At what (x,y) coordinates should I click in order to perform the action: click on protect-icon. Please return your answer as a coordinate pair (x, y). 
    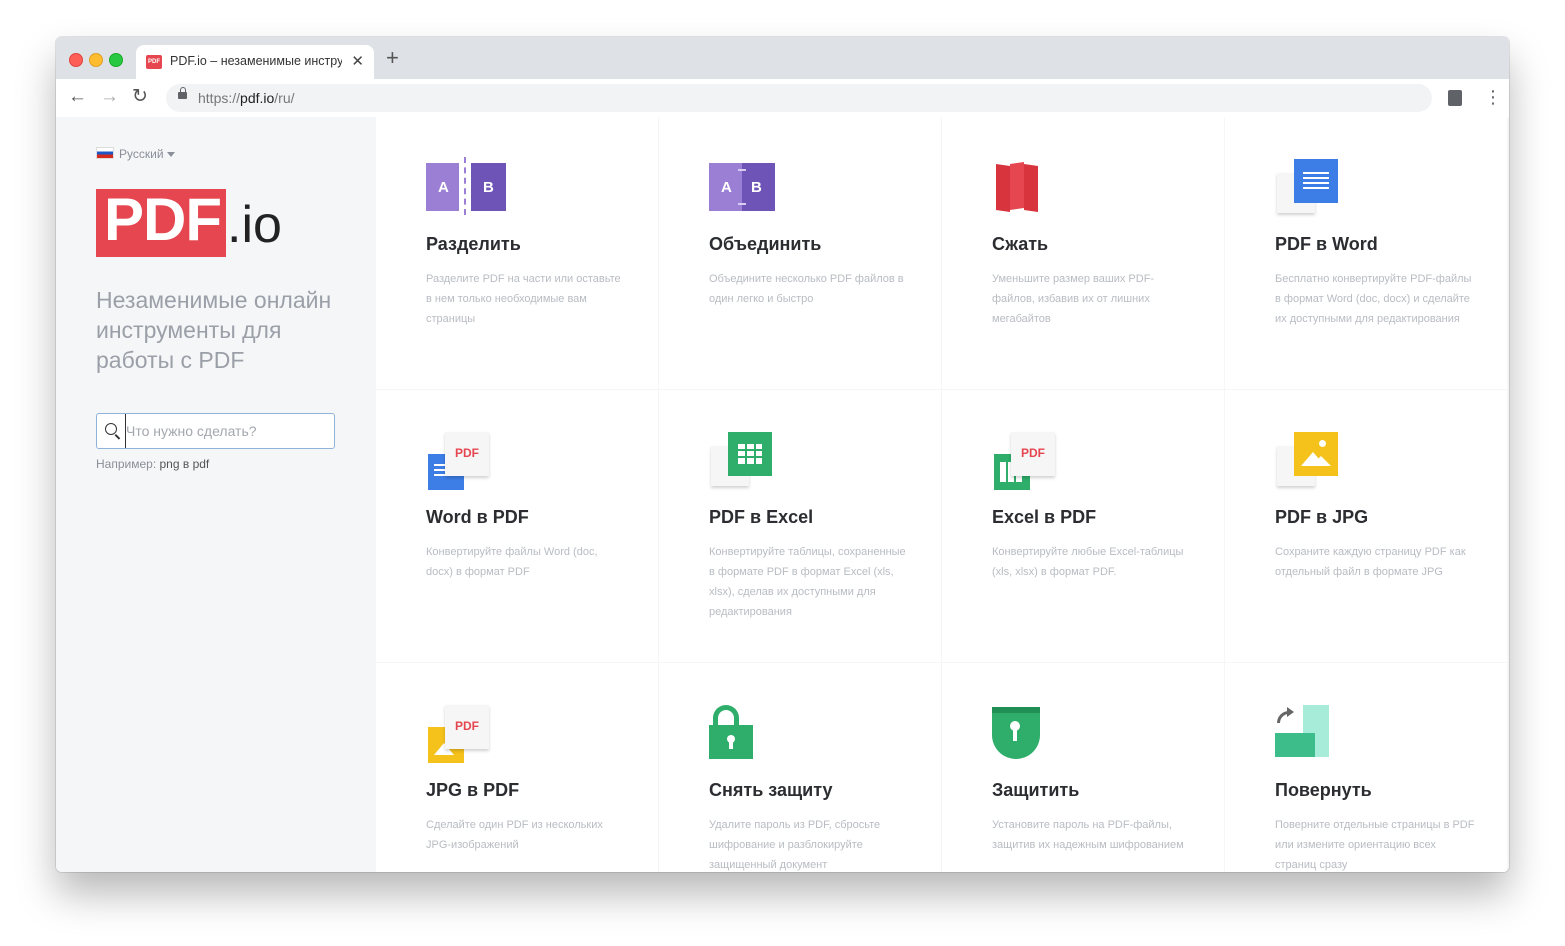
    Looking at the image, I should click on (1032, 735).